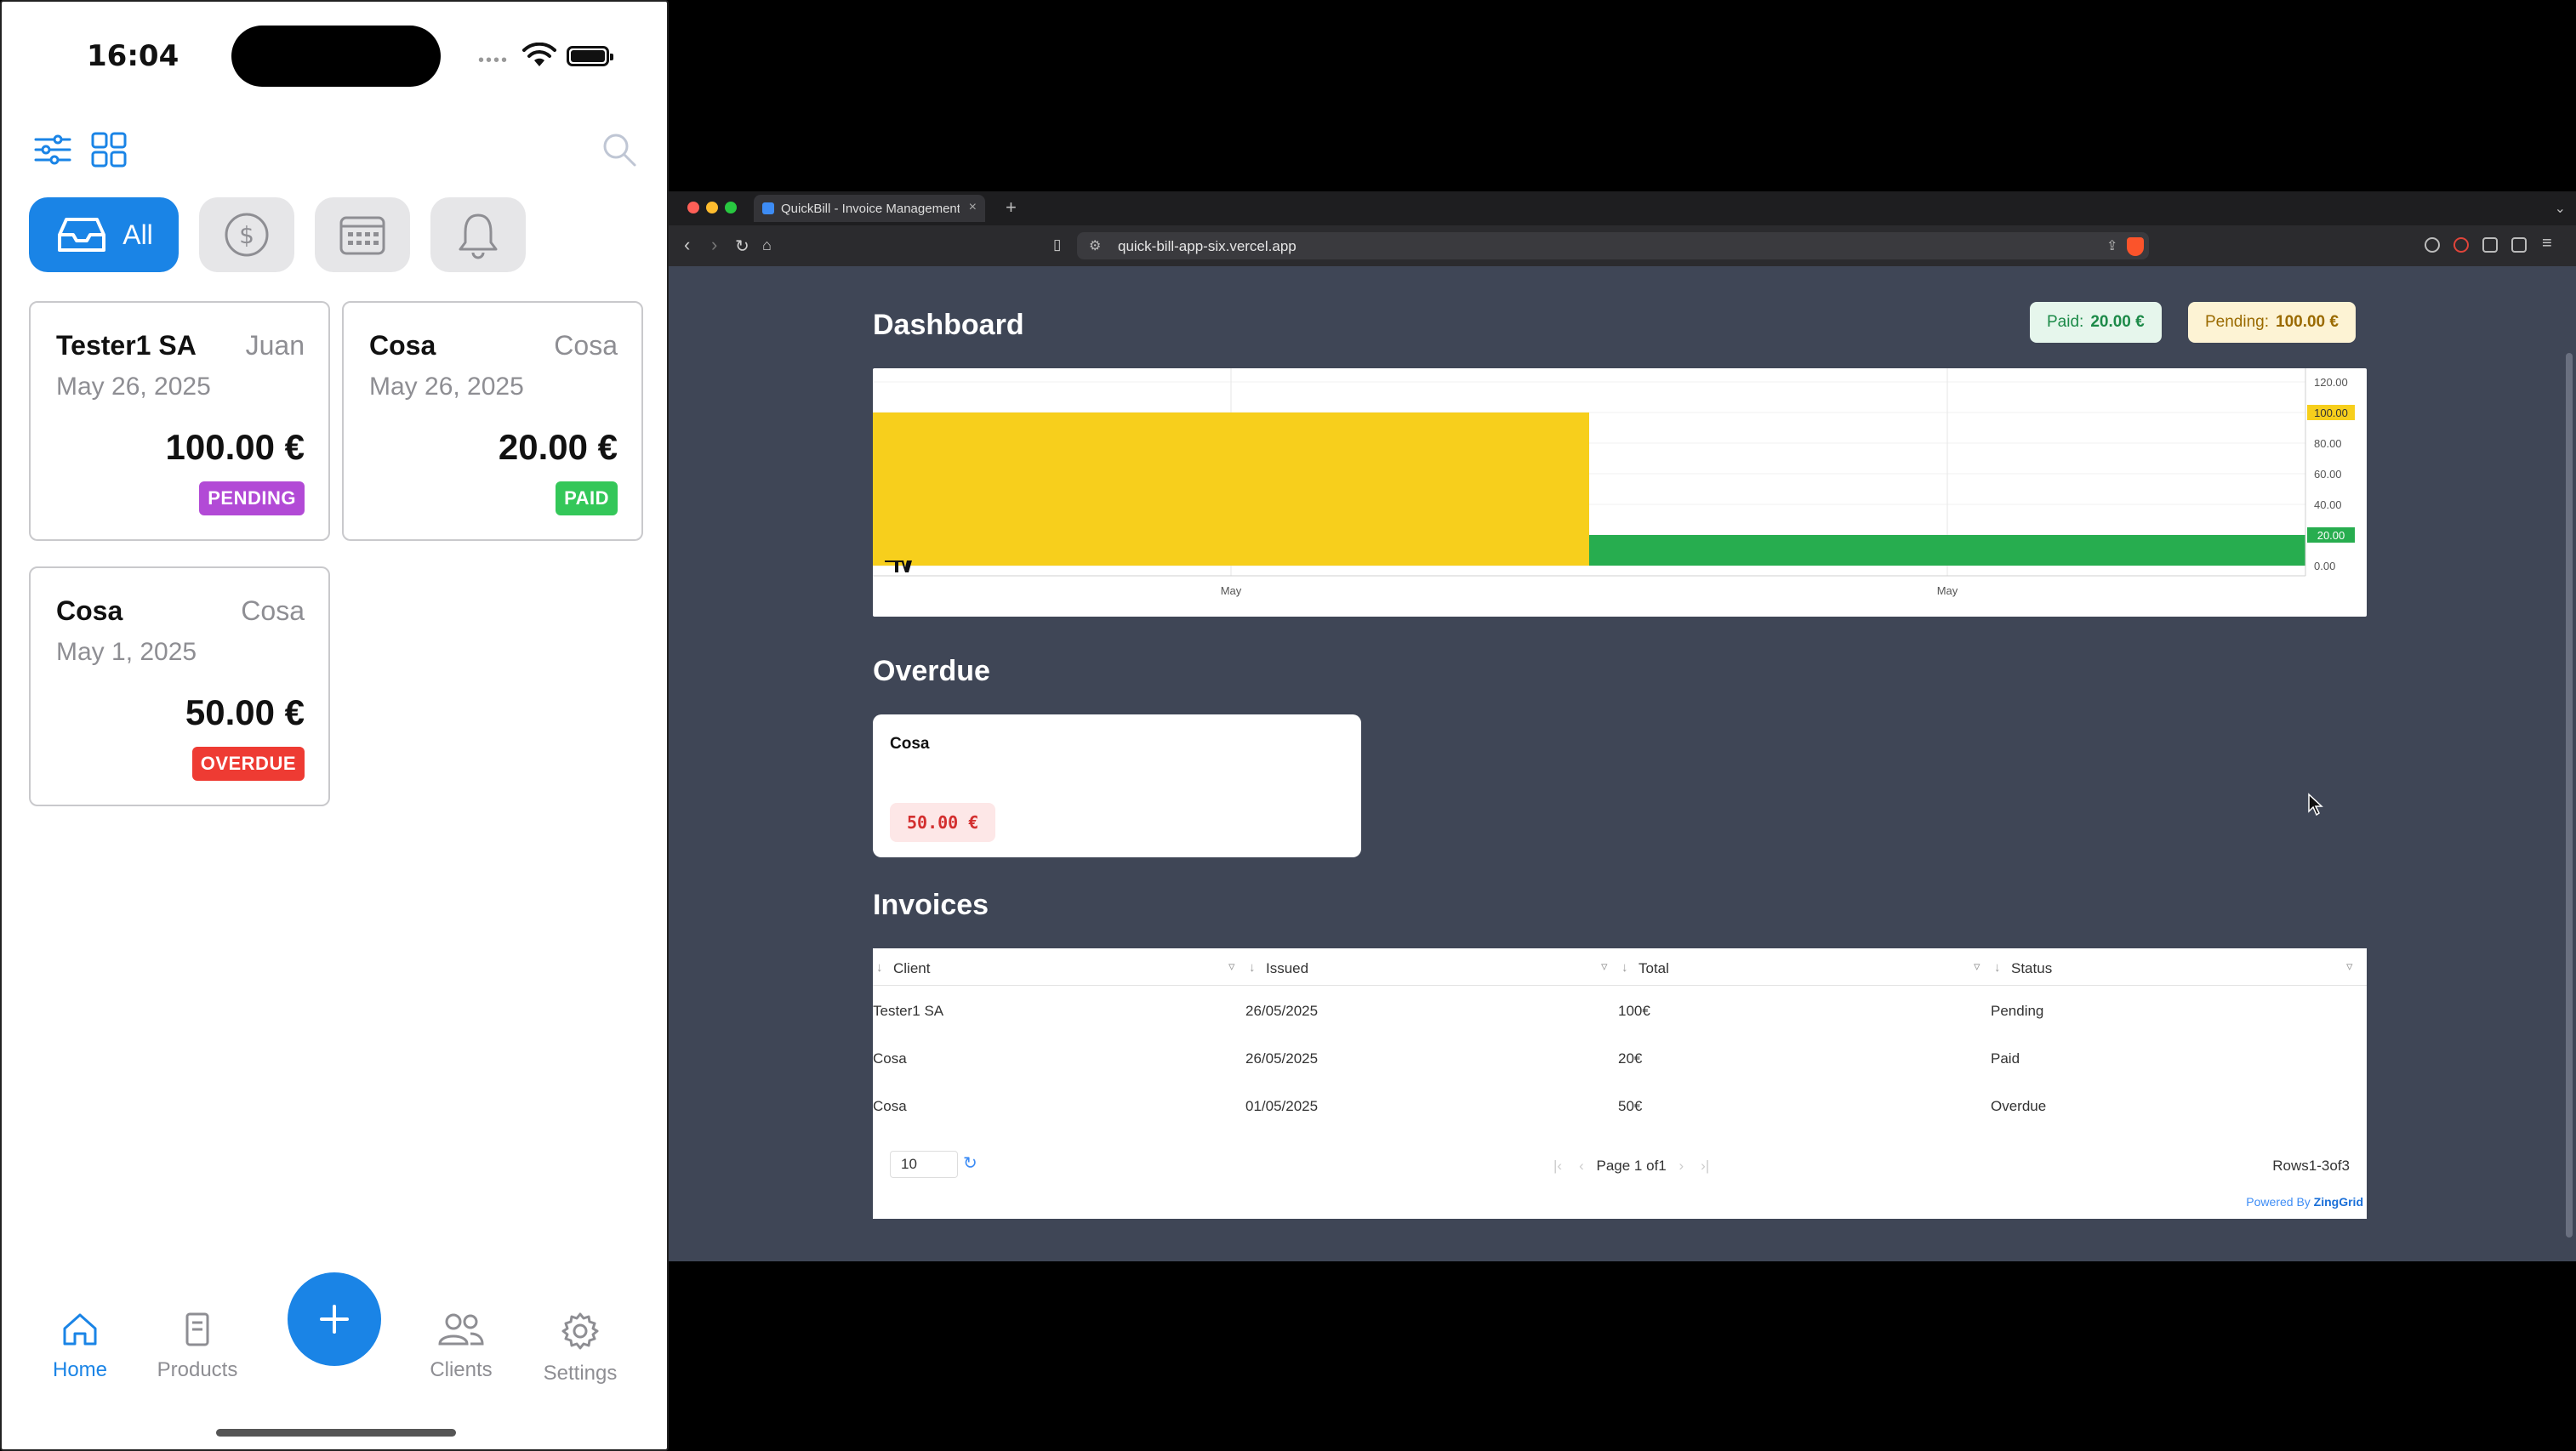 This screenshot has height=1451, width=2576. I want to click on sidebar-icon, so click(2519, 245).